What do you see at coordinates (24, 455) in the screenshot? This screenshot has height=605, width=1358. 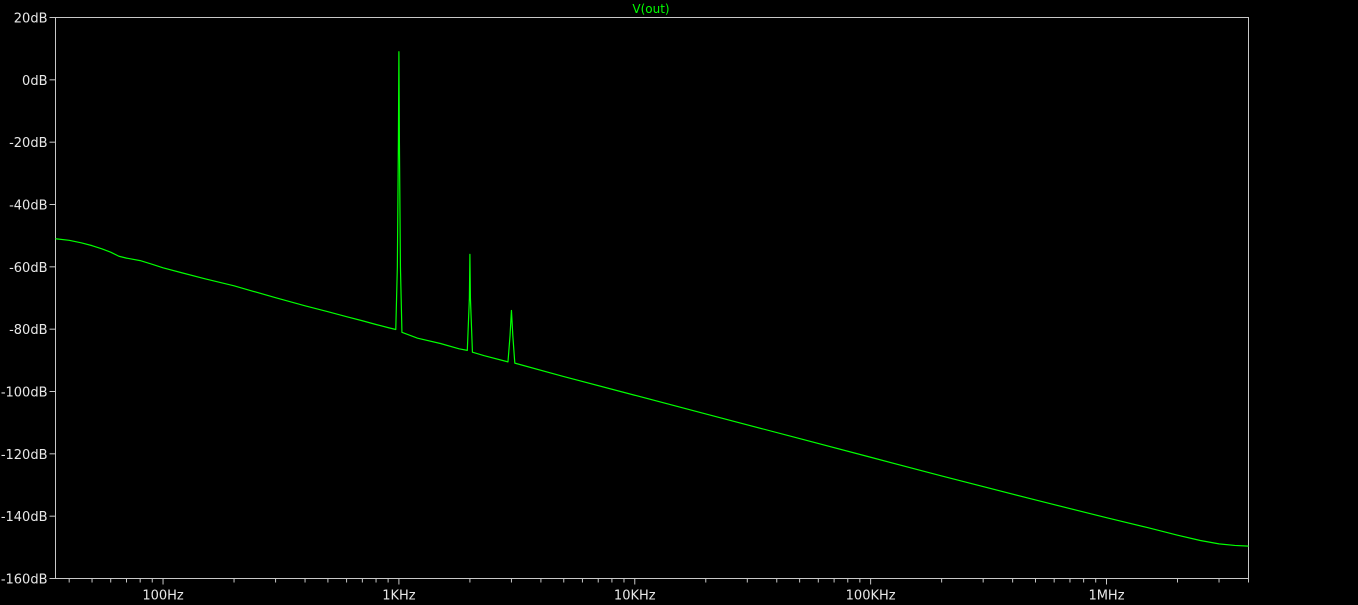 I see `y-tick-label: -120dB` at bounding box center [24, 455].